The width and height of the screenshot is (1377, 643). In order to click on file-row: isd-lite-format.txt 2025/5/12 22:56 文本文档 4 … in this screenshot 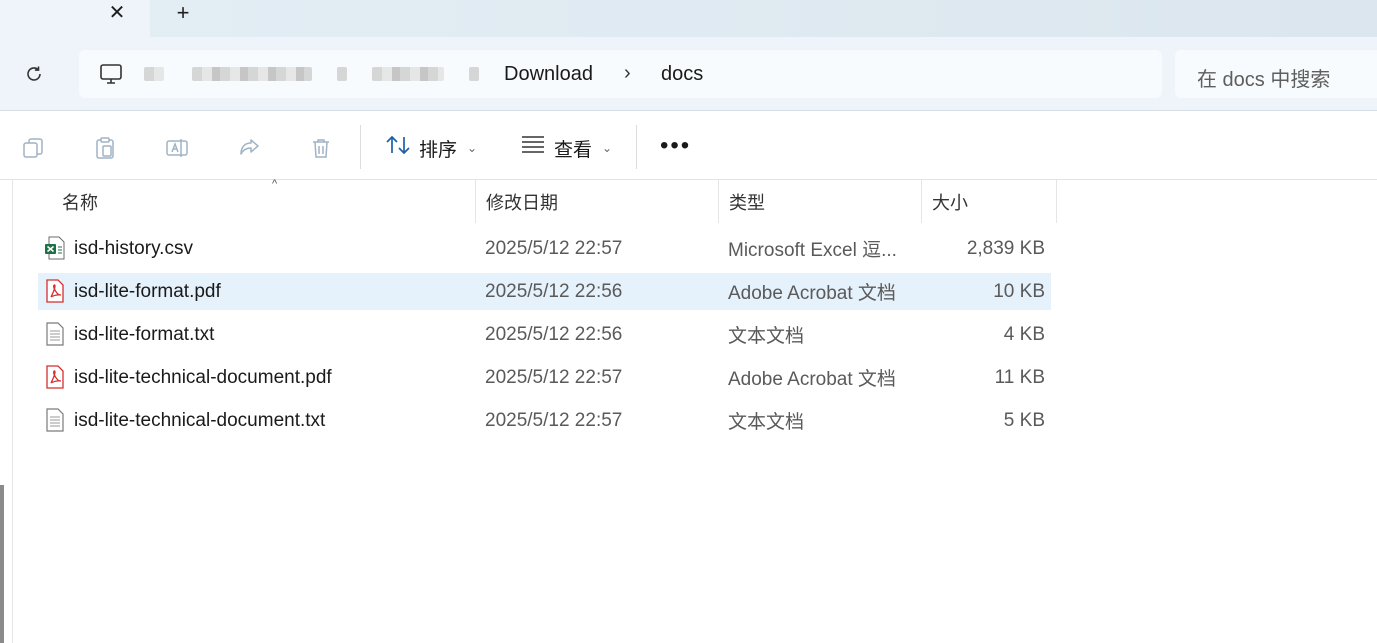, I will do `click(544, 334)`.